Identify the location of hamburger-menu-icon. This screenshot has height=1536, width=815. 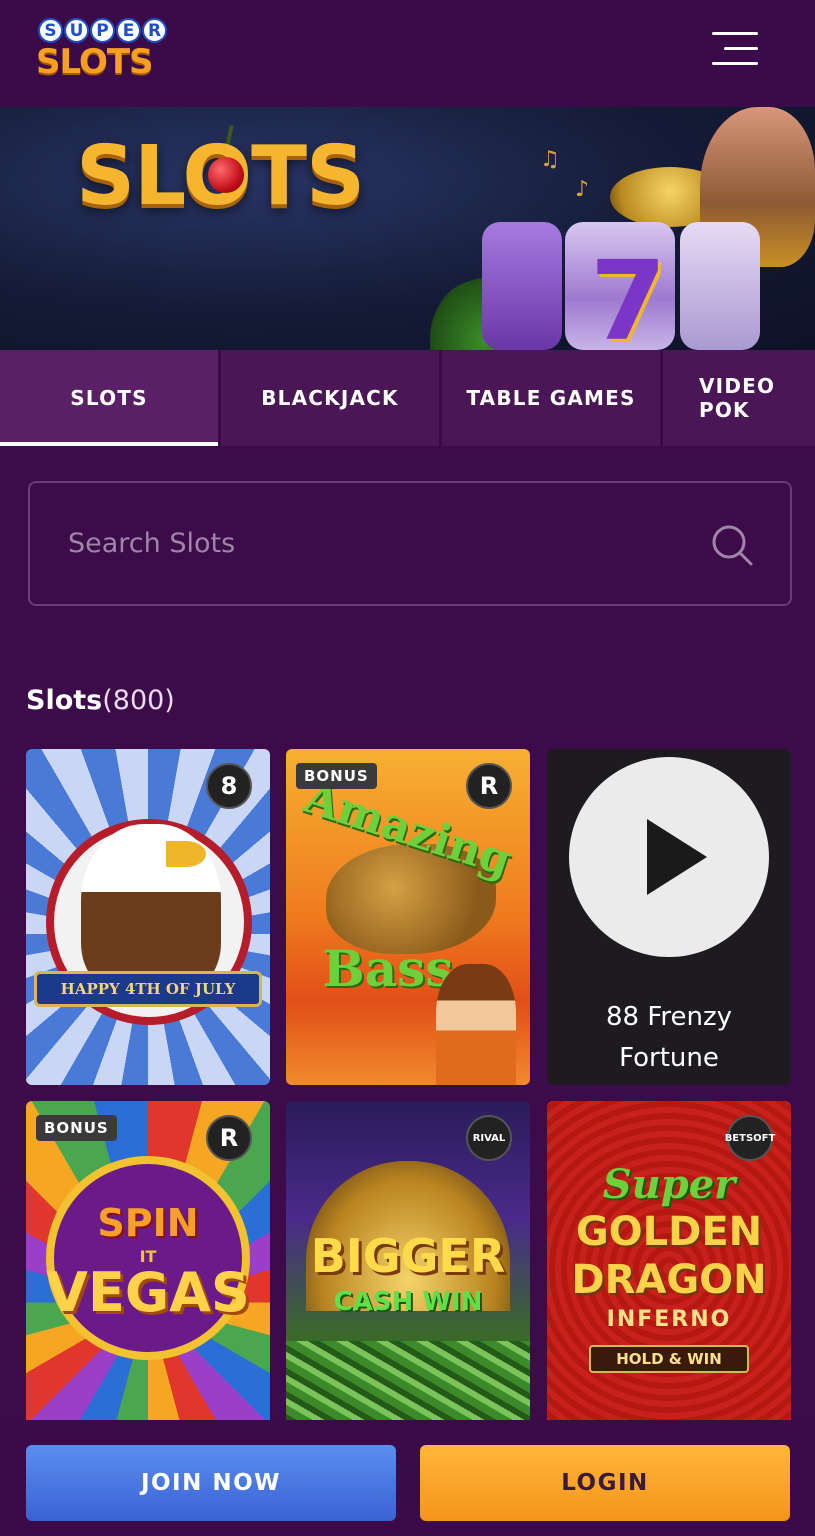
(734, 49).